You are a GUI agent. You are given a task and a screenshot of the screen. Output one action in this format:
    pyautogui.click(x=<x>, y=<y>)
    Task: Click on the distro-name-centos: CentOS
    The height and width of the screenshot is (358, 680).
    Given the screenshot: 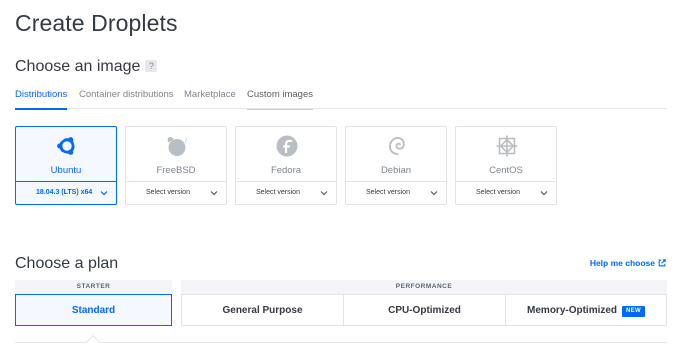 What is the action you would take?
    pyautogui.click(x=506, y=170)
    